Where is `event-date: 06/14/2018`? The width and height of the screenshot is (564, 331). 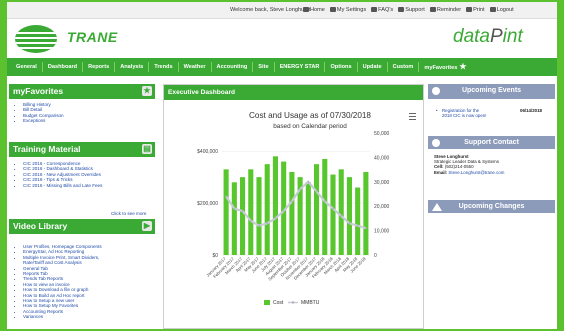
event-date: 06/14/2018 is located at coordinates (531, 110).